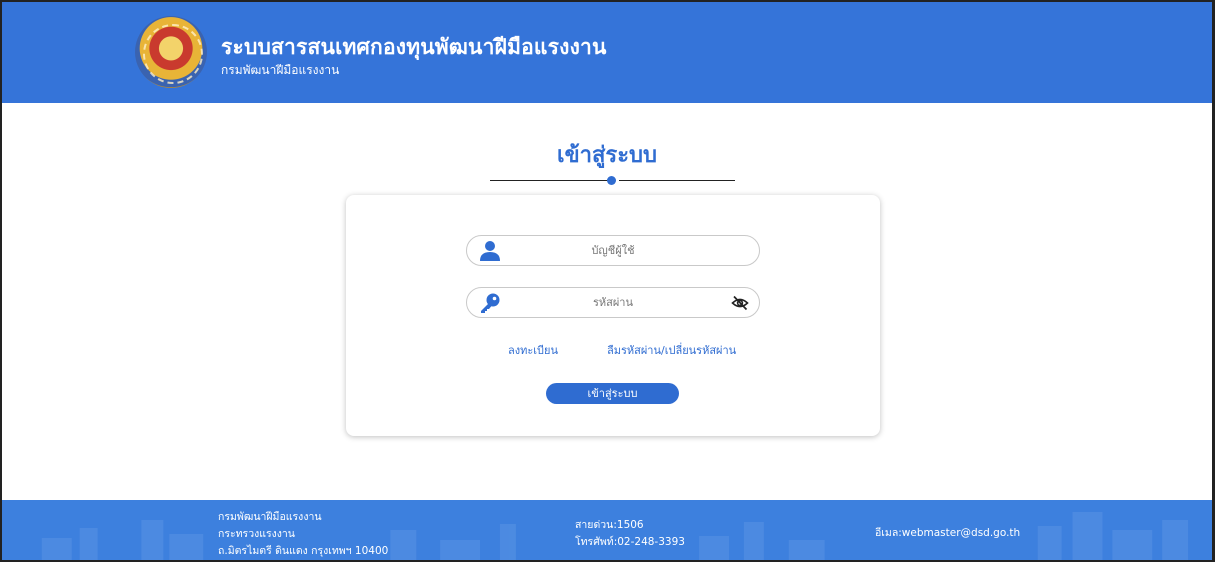 Image resolution: width=1215 pixels, height=562 pixels. Describe the element at coordinates (490, 303) in the screenshot. I see `key-icon` at that location.